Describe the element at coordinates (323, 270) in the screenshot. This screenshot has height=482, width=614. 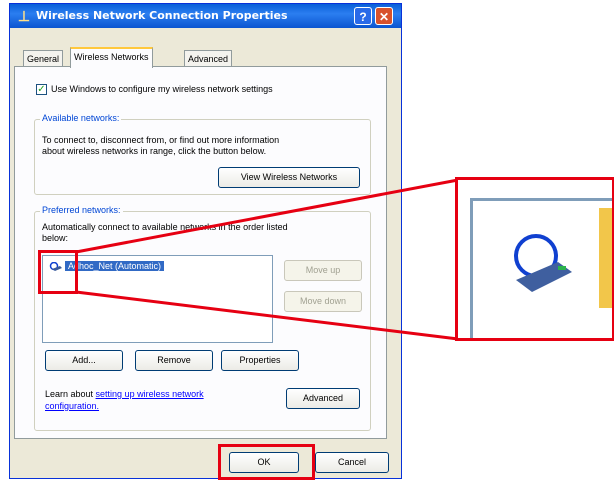
I see `move-up-button: Move up` at that location.